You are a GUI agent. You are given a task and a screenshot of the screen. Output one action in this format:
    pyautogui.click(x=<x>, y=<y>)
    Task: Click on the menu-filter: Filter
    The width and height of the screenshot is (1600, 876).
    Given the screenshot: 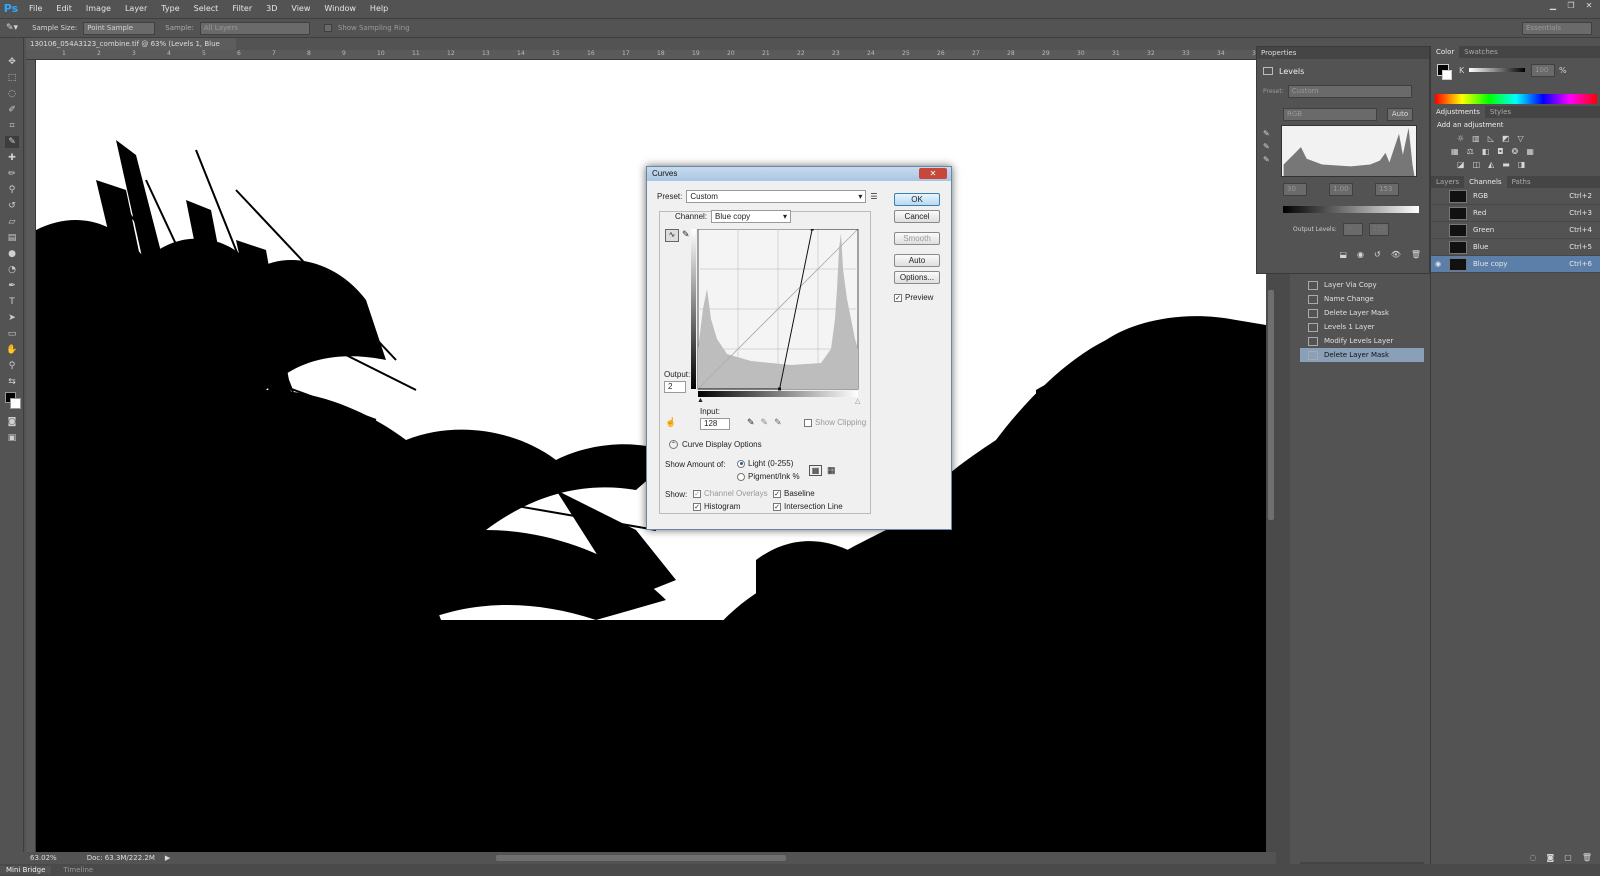 What is the action you would take?
    pyautogui.click(x=242, y=8)
    